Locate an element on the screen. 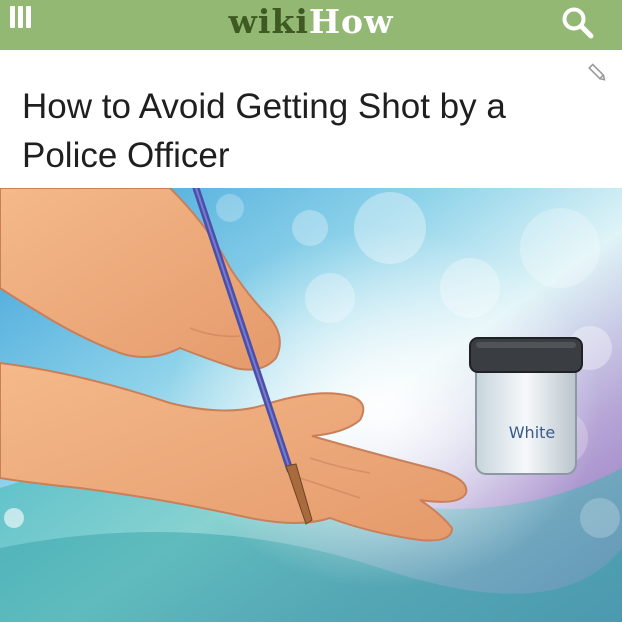 This screenshot has height=622, width=622. jar-label: White is located at coordinates (532, 432).